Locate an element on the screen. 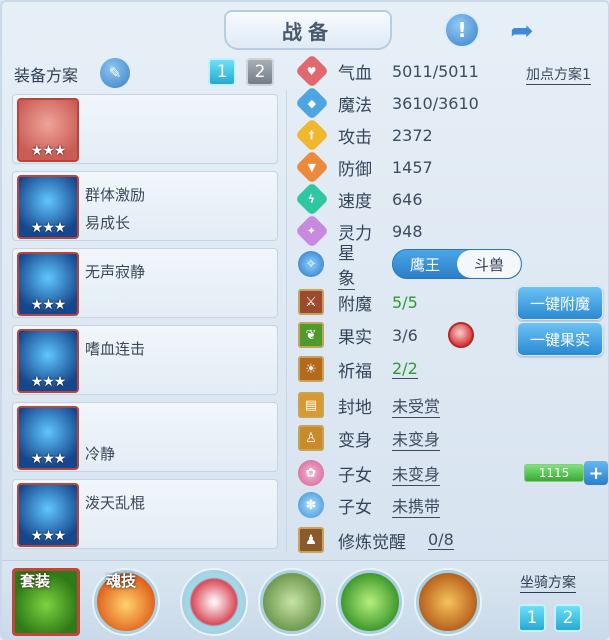  cultivation-icon: ♟ is located at coordinates (311, 540).